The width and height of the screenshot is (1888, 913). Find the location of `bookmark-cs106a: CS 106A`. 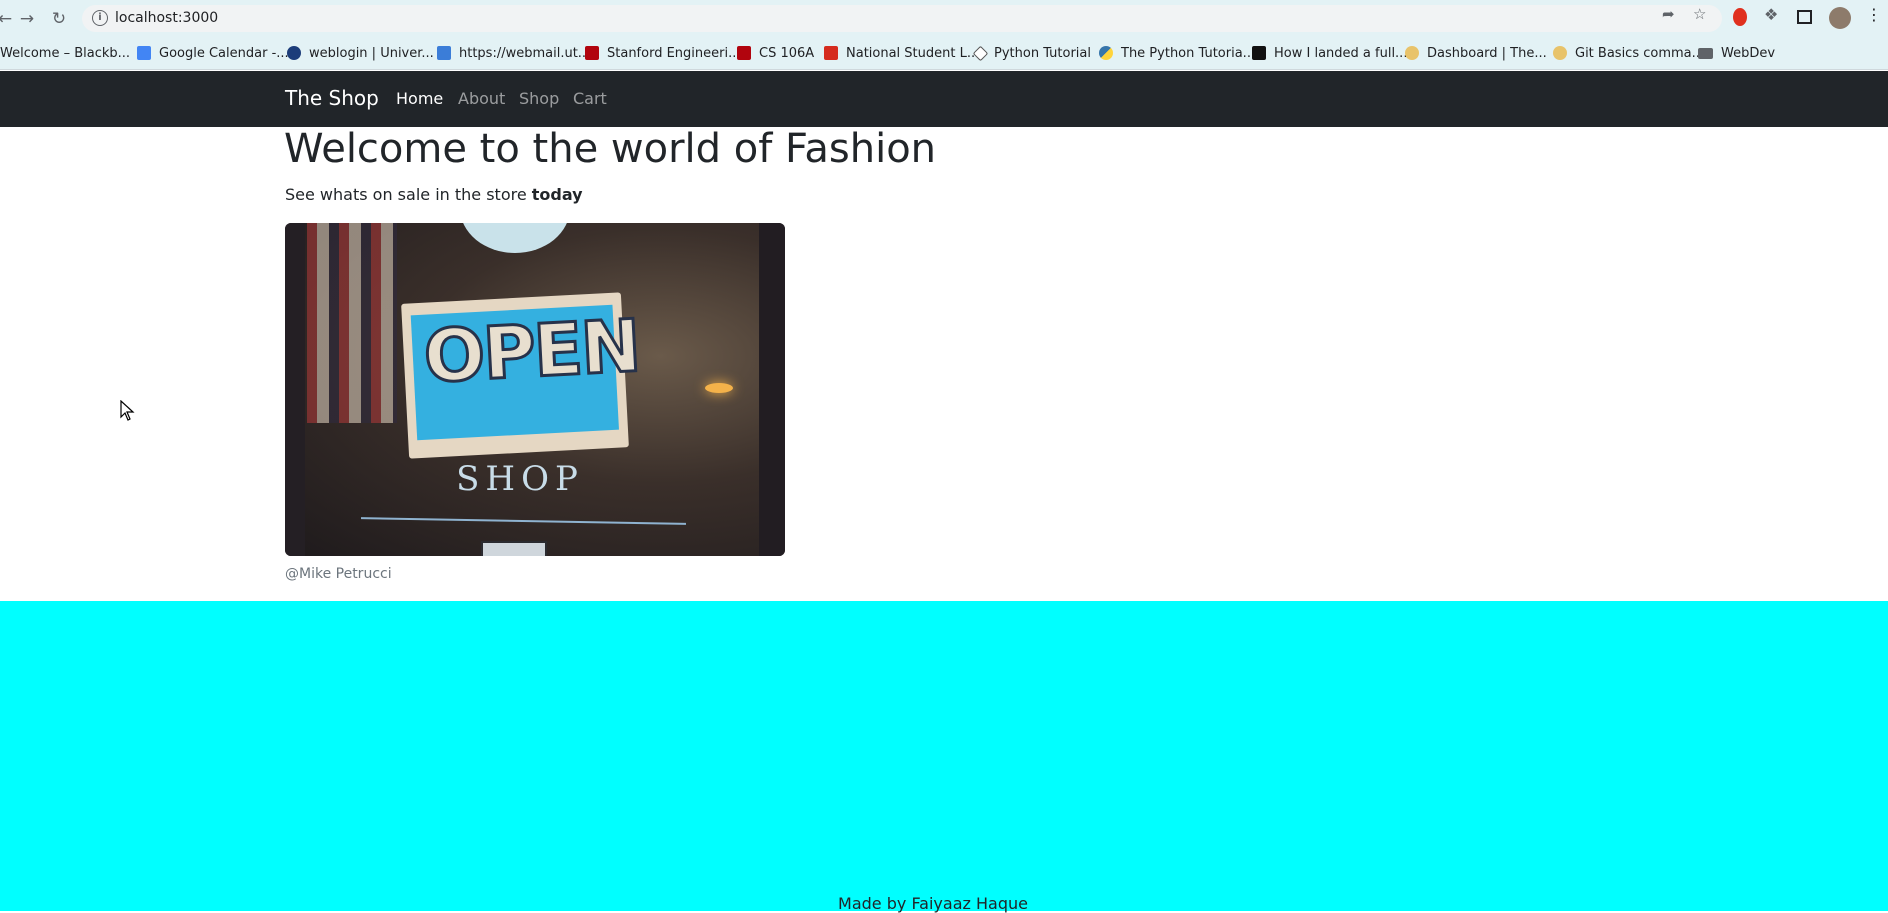

bookmark-cs106a: CS 106A is located at coordinates (775, 53).